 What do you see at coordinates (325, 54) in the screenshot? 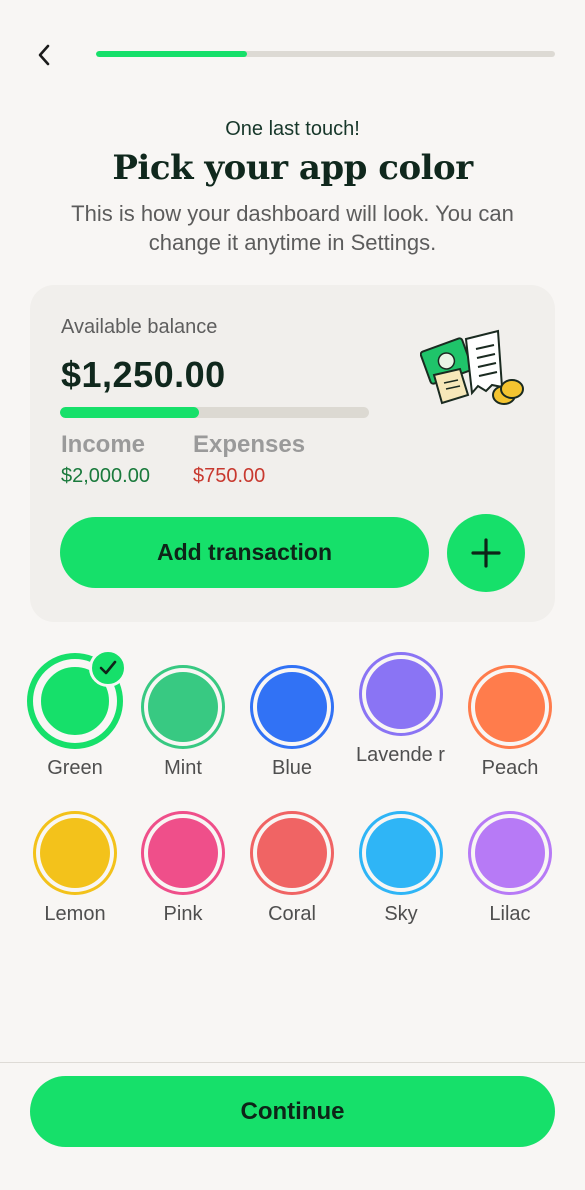
I see `onboarding-progress-bar` at bounding box center [325, 54].